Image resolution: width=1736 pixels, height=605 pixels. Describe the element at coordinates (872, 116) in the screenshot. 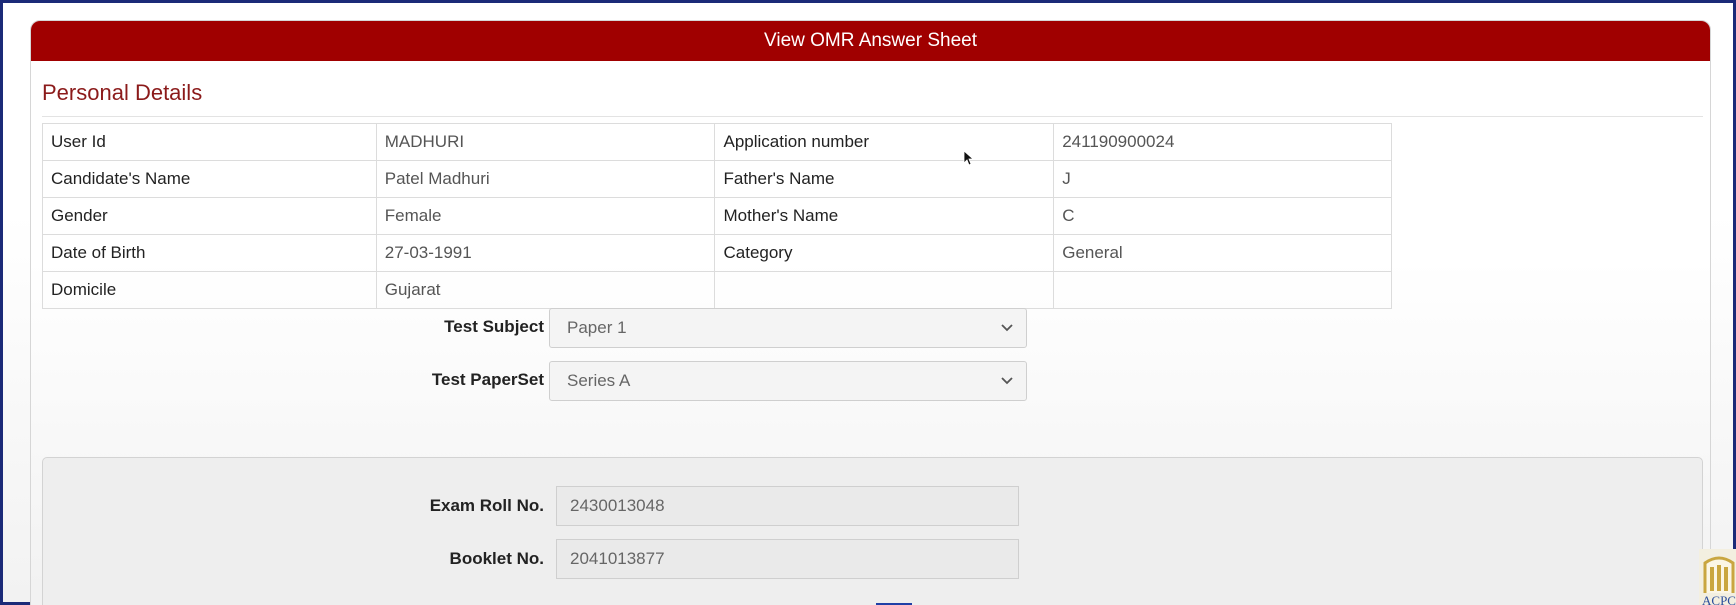

I see `section-divider` at that location.